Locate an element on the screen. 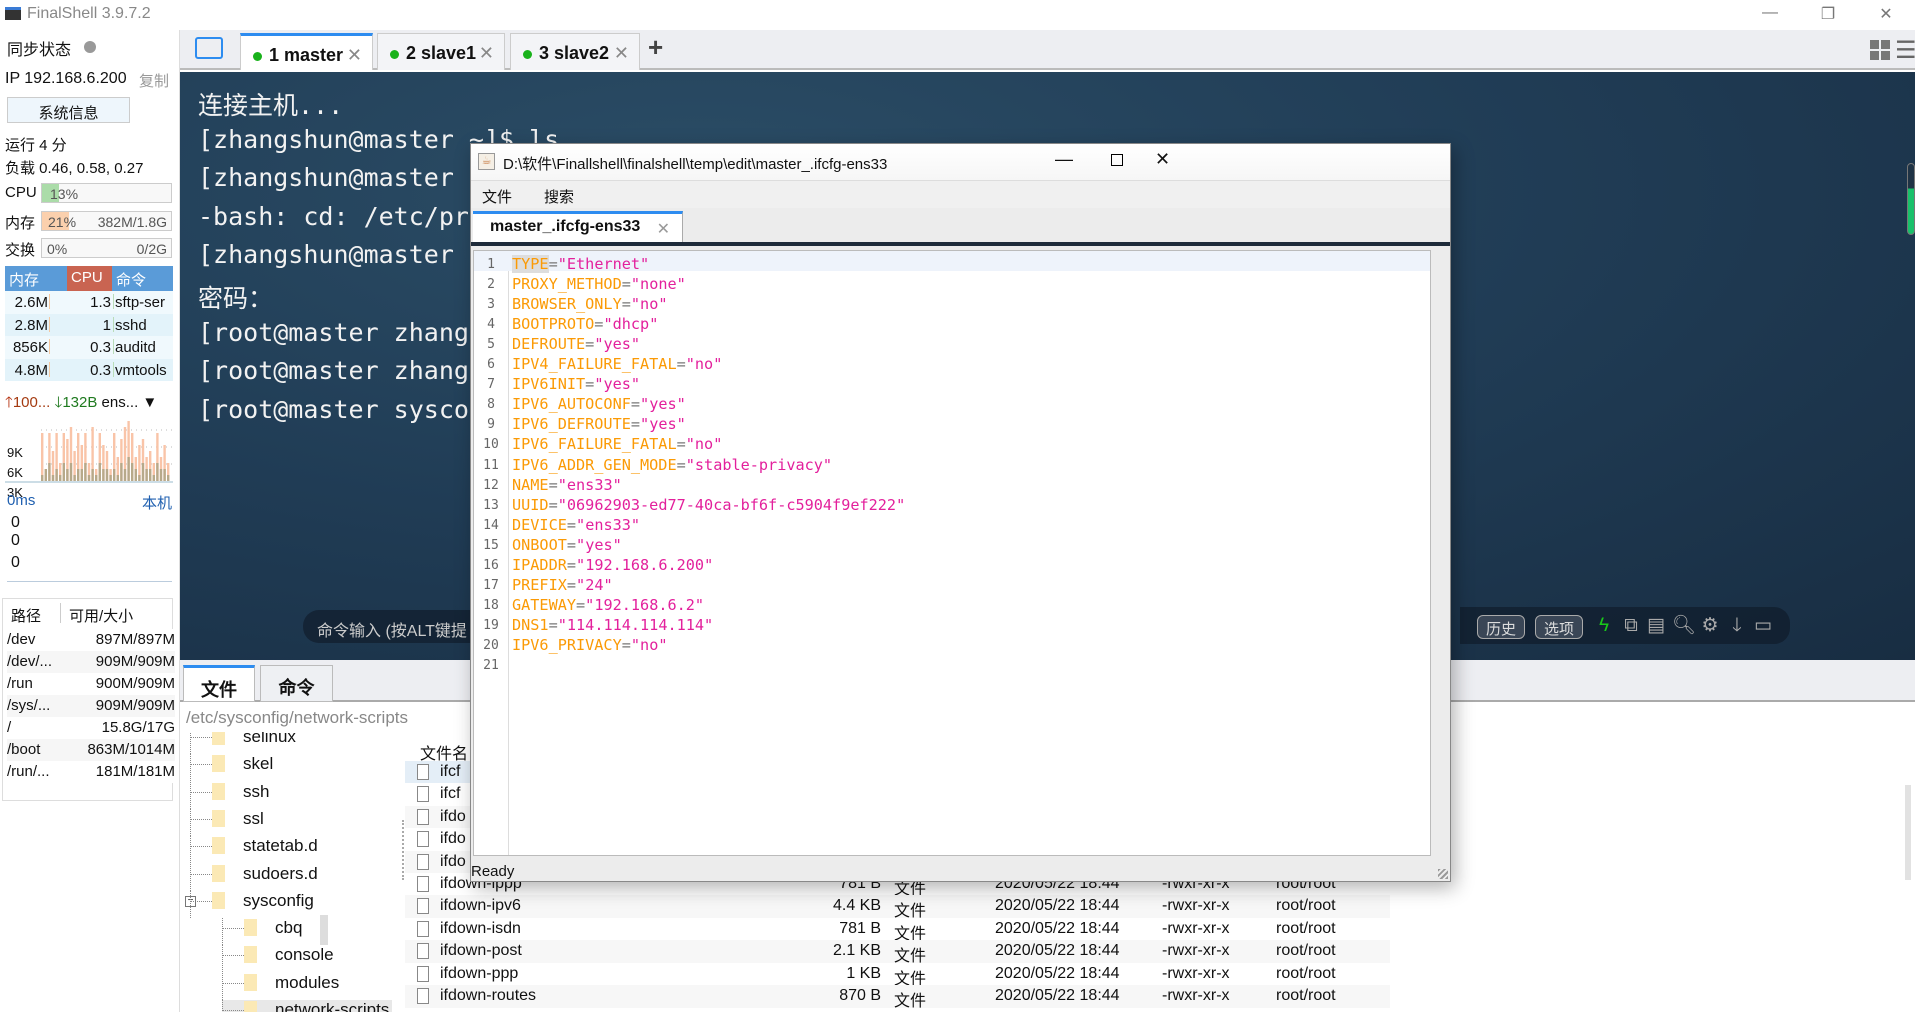 This screenshot has height=1012, width=1915. process-command: vmtools is located at coordinates (141, 370).